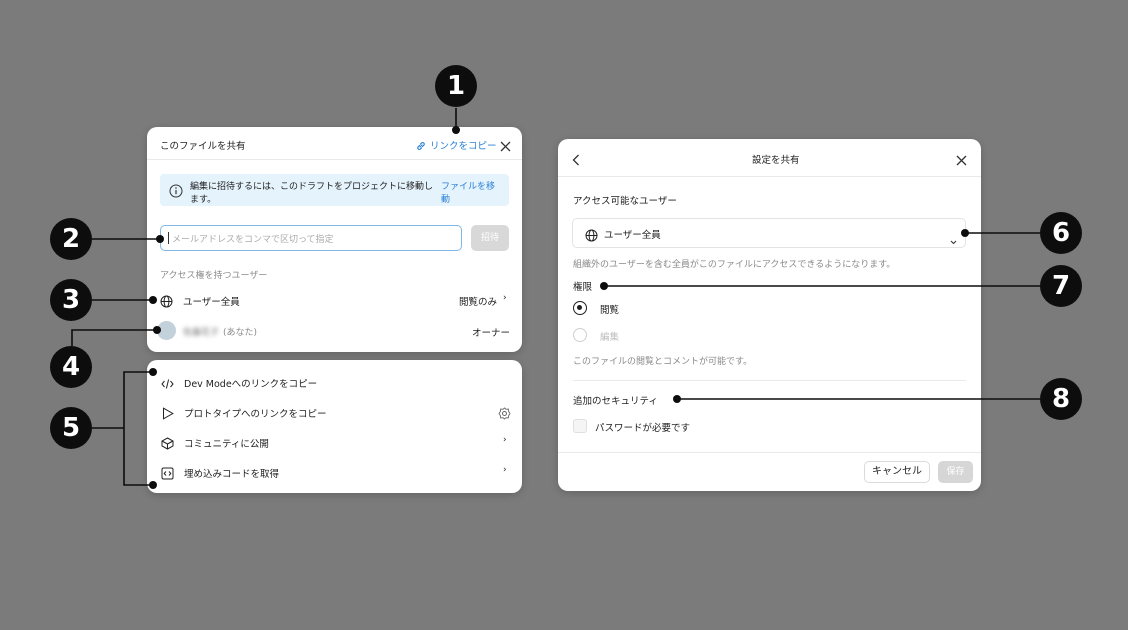  What do you see at coordinates (1061, 286) in the screenshot?
I see `callout-7: 7` at bounding box center [1061, 286].